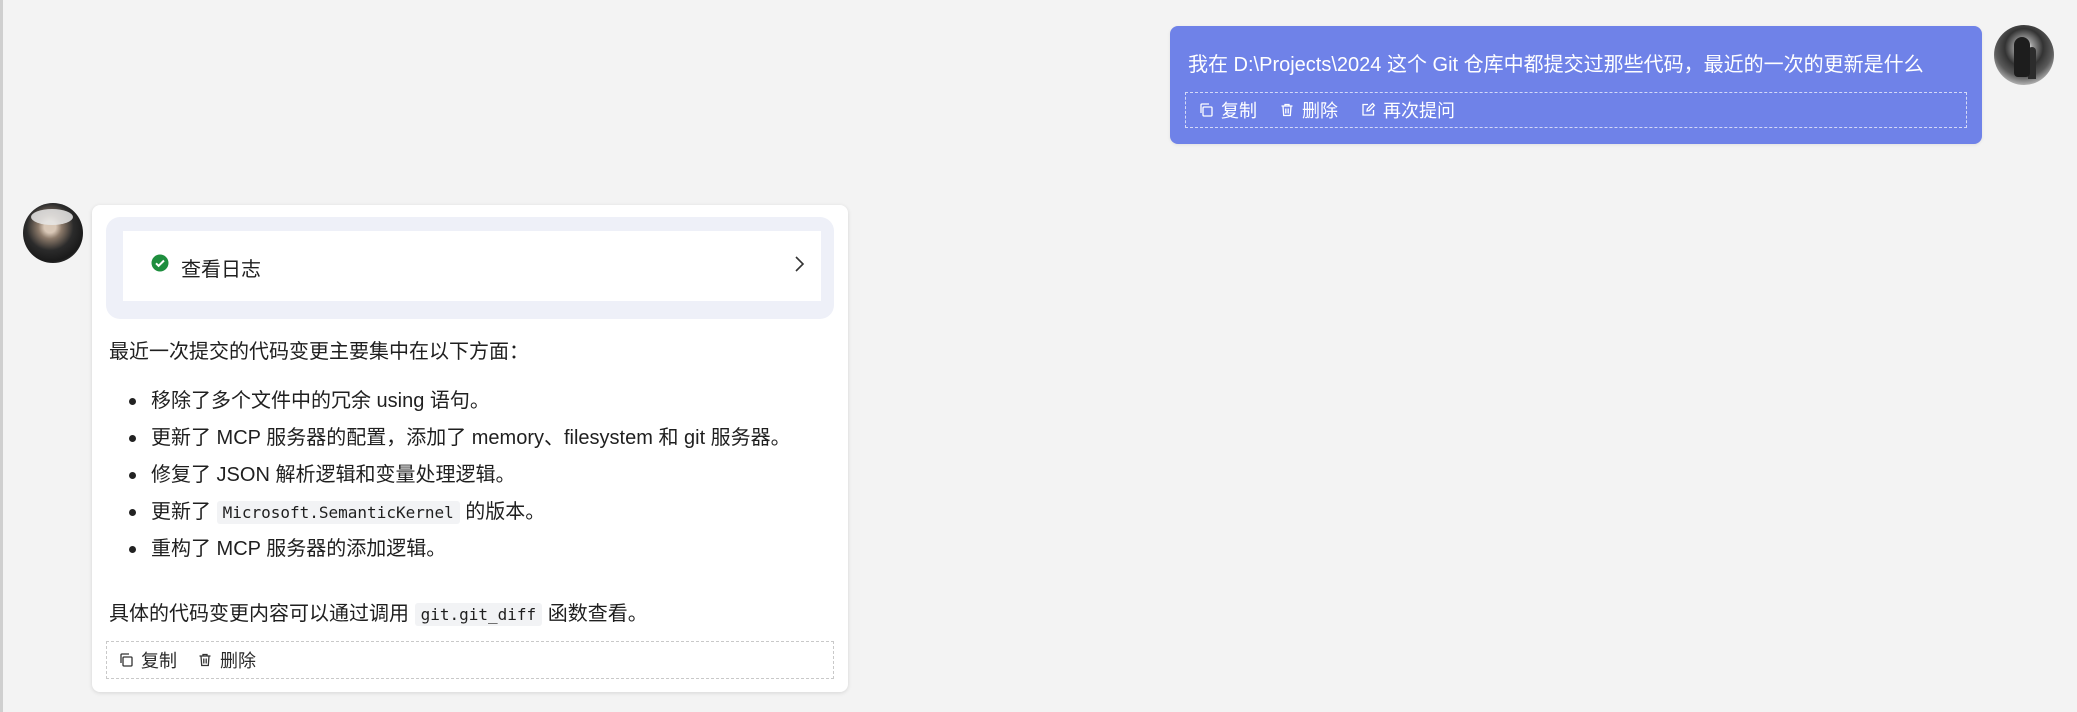 Image resolution: width=2077 pixels, height=712 pixels. I want to click on list-item: 移除了多个文件中的冗余 using 语句。, so click(450, 405).